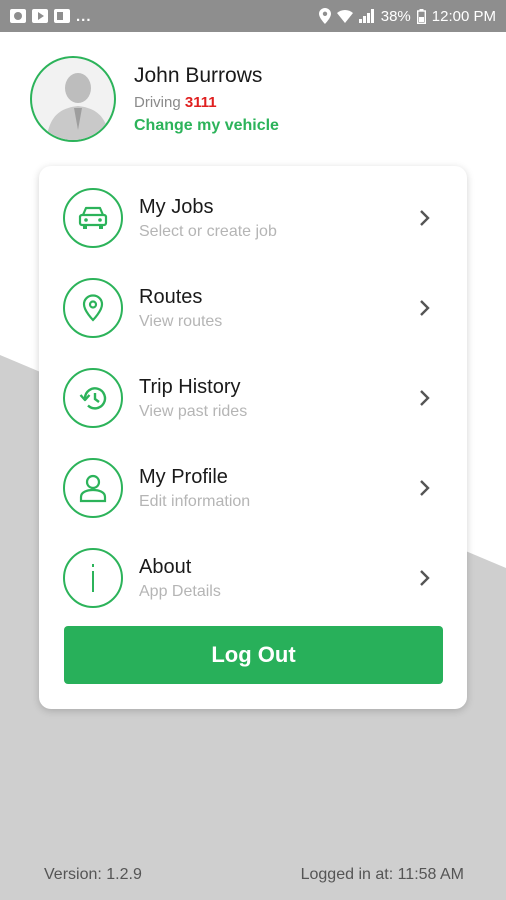  I want to click on menu-item-my-profile: My Profile Edit information, so click(253, 488).